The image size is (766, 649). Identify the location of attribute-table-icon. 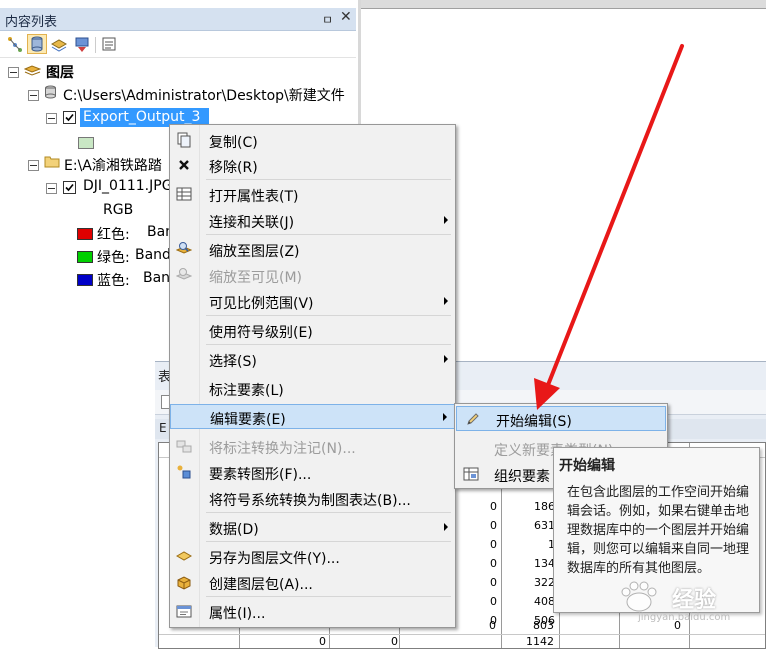
(184, 194).